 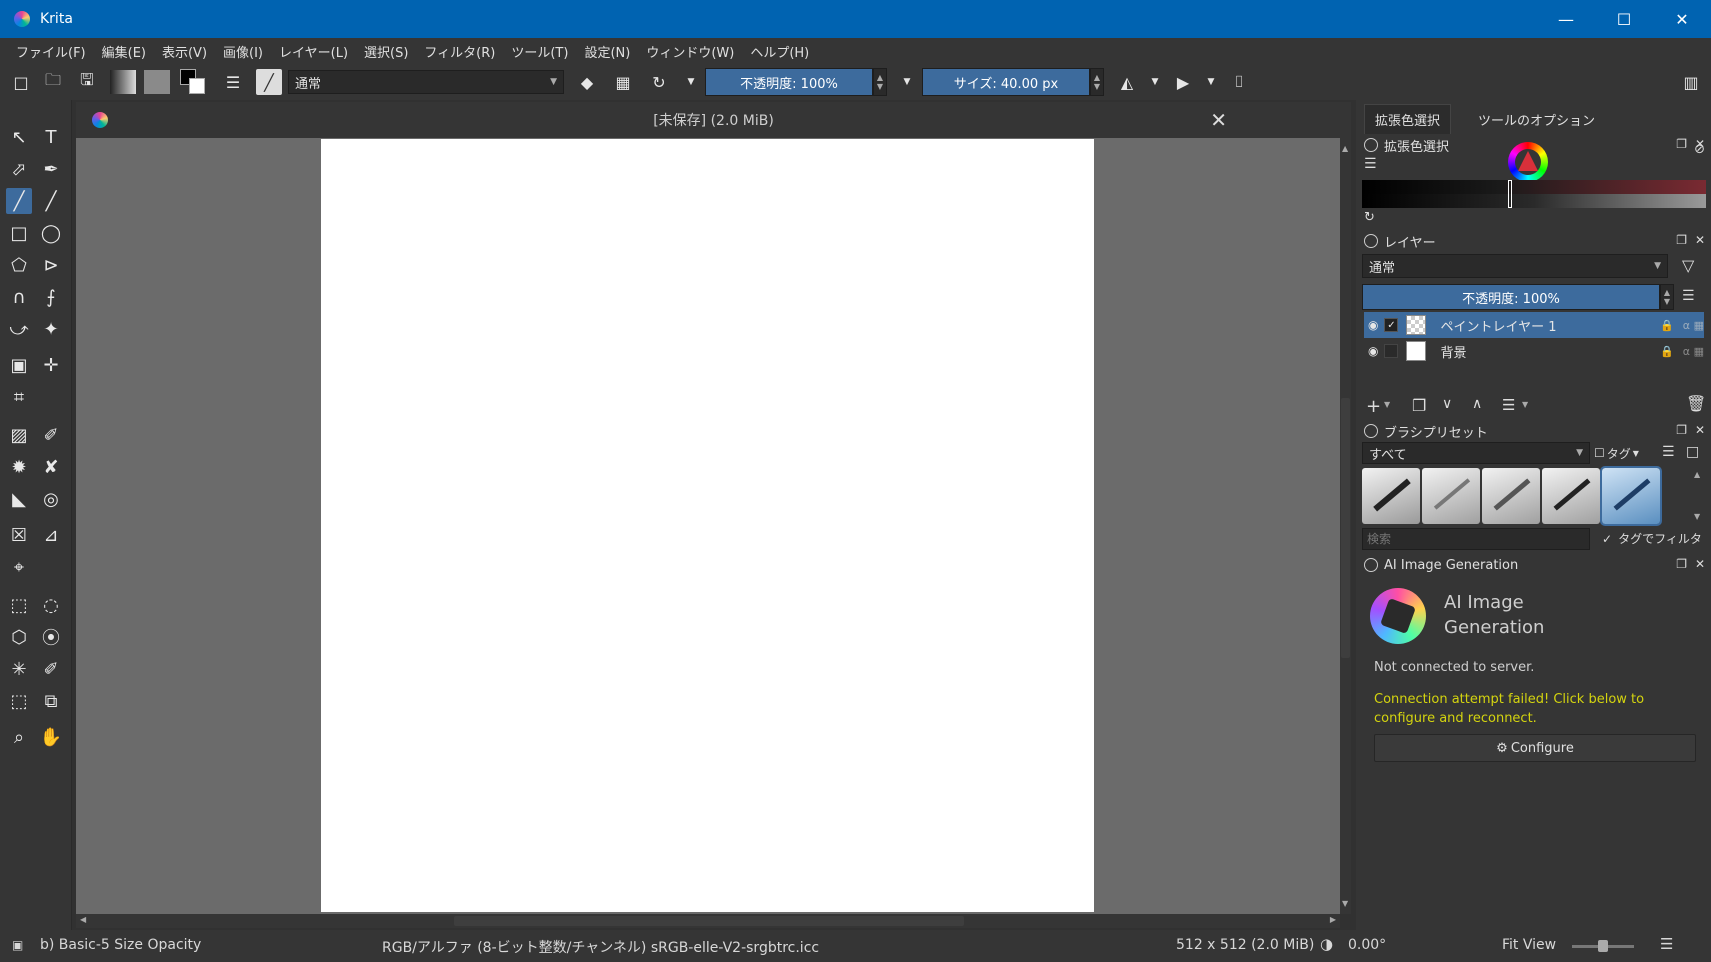 I want to click on minimize-button: —, so click(x=1566, y=19).